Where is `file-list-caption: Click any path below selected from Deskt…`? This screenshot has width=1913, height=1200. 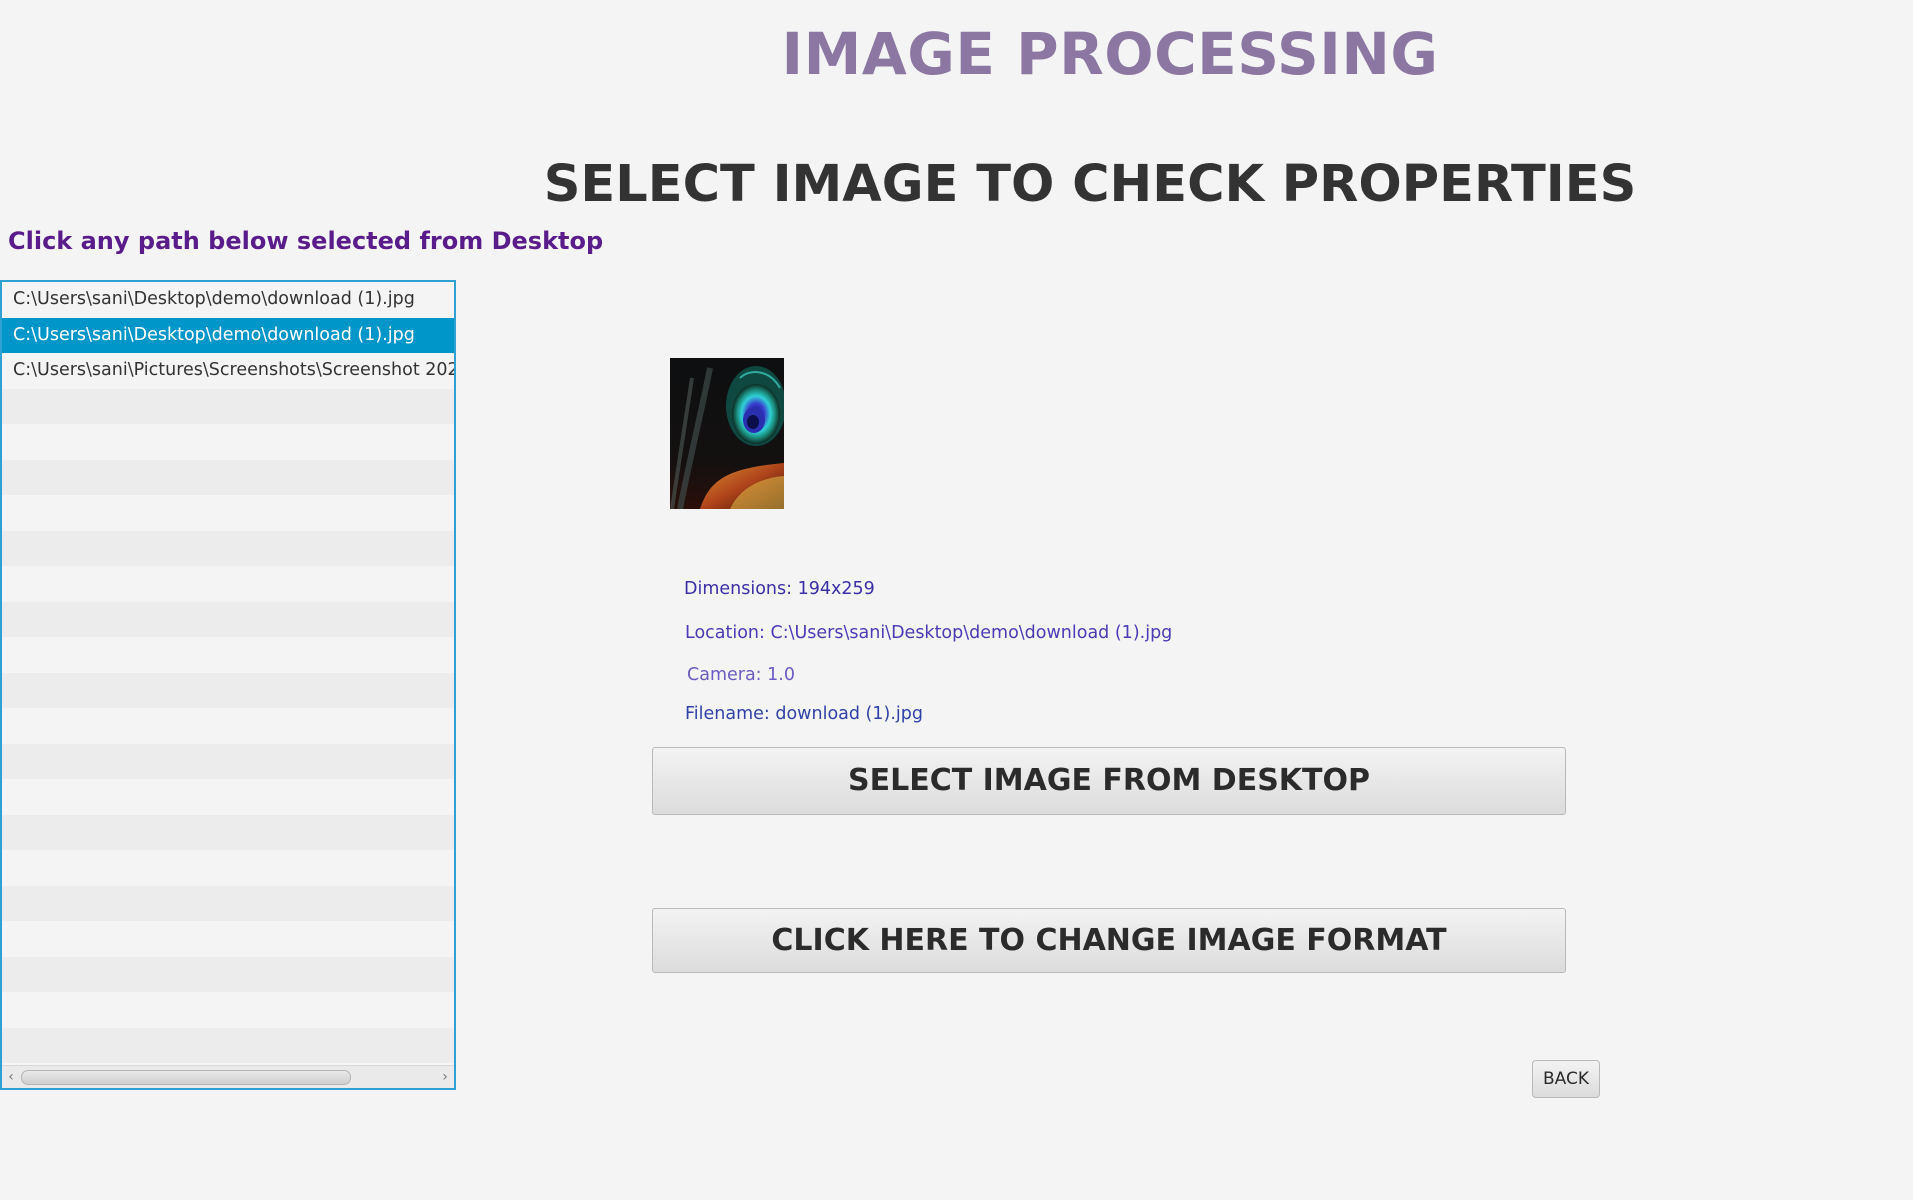 file-list-caption: Click any path below selected from Deskt… is located at coordinates (306, 241).